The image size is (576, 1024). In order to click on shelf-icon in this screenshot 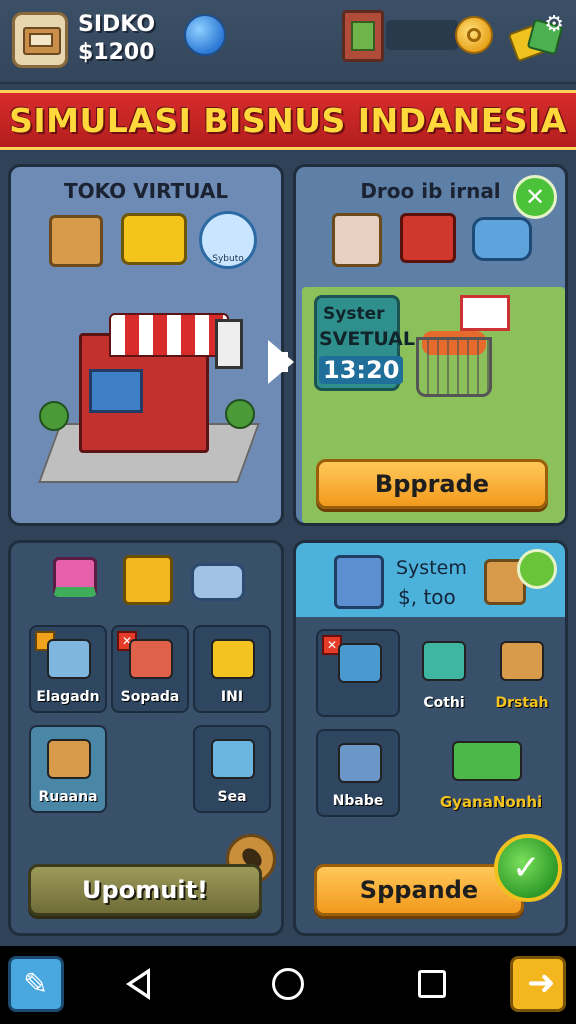, I will do `click(359, 582)`.